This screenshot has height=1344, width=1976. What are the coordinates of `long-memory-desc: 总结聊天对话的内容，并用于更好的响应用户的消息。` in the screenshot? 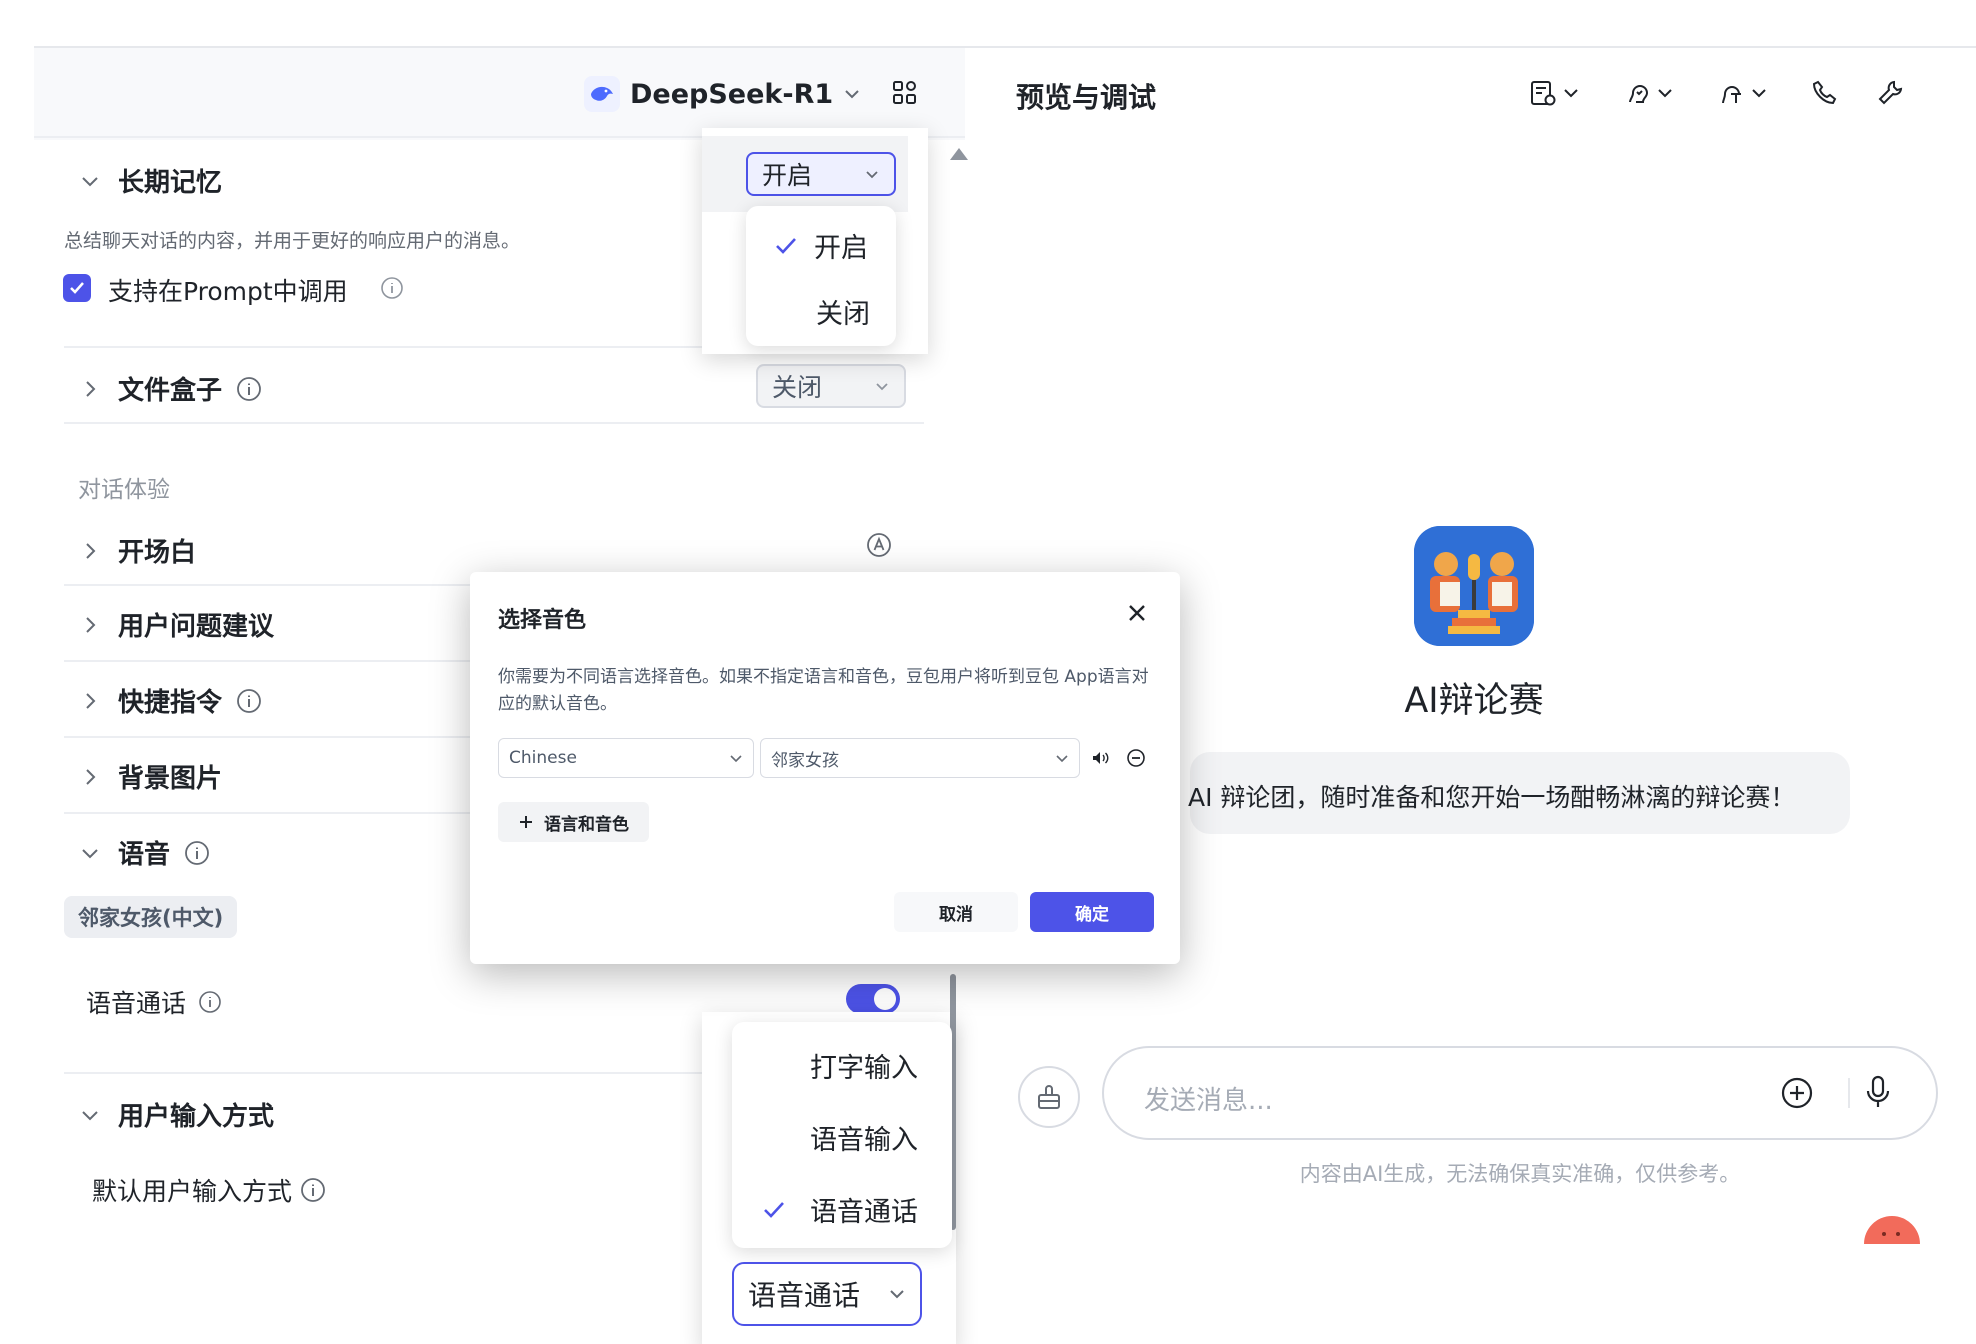 It's located at (292, 241).